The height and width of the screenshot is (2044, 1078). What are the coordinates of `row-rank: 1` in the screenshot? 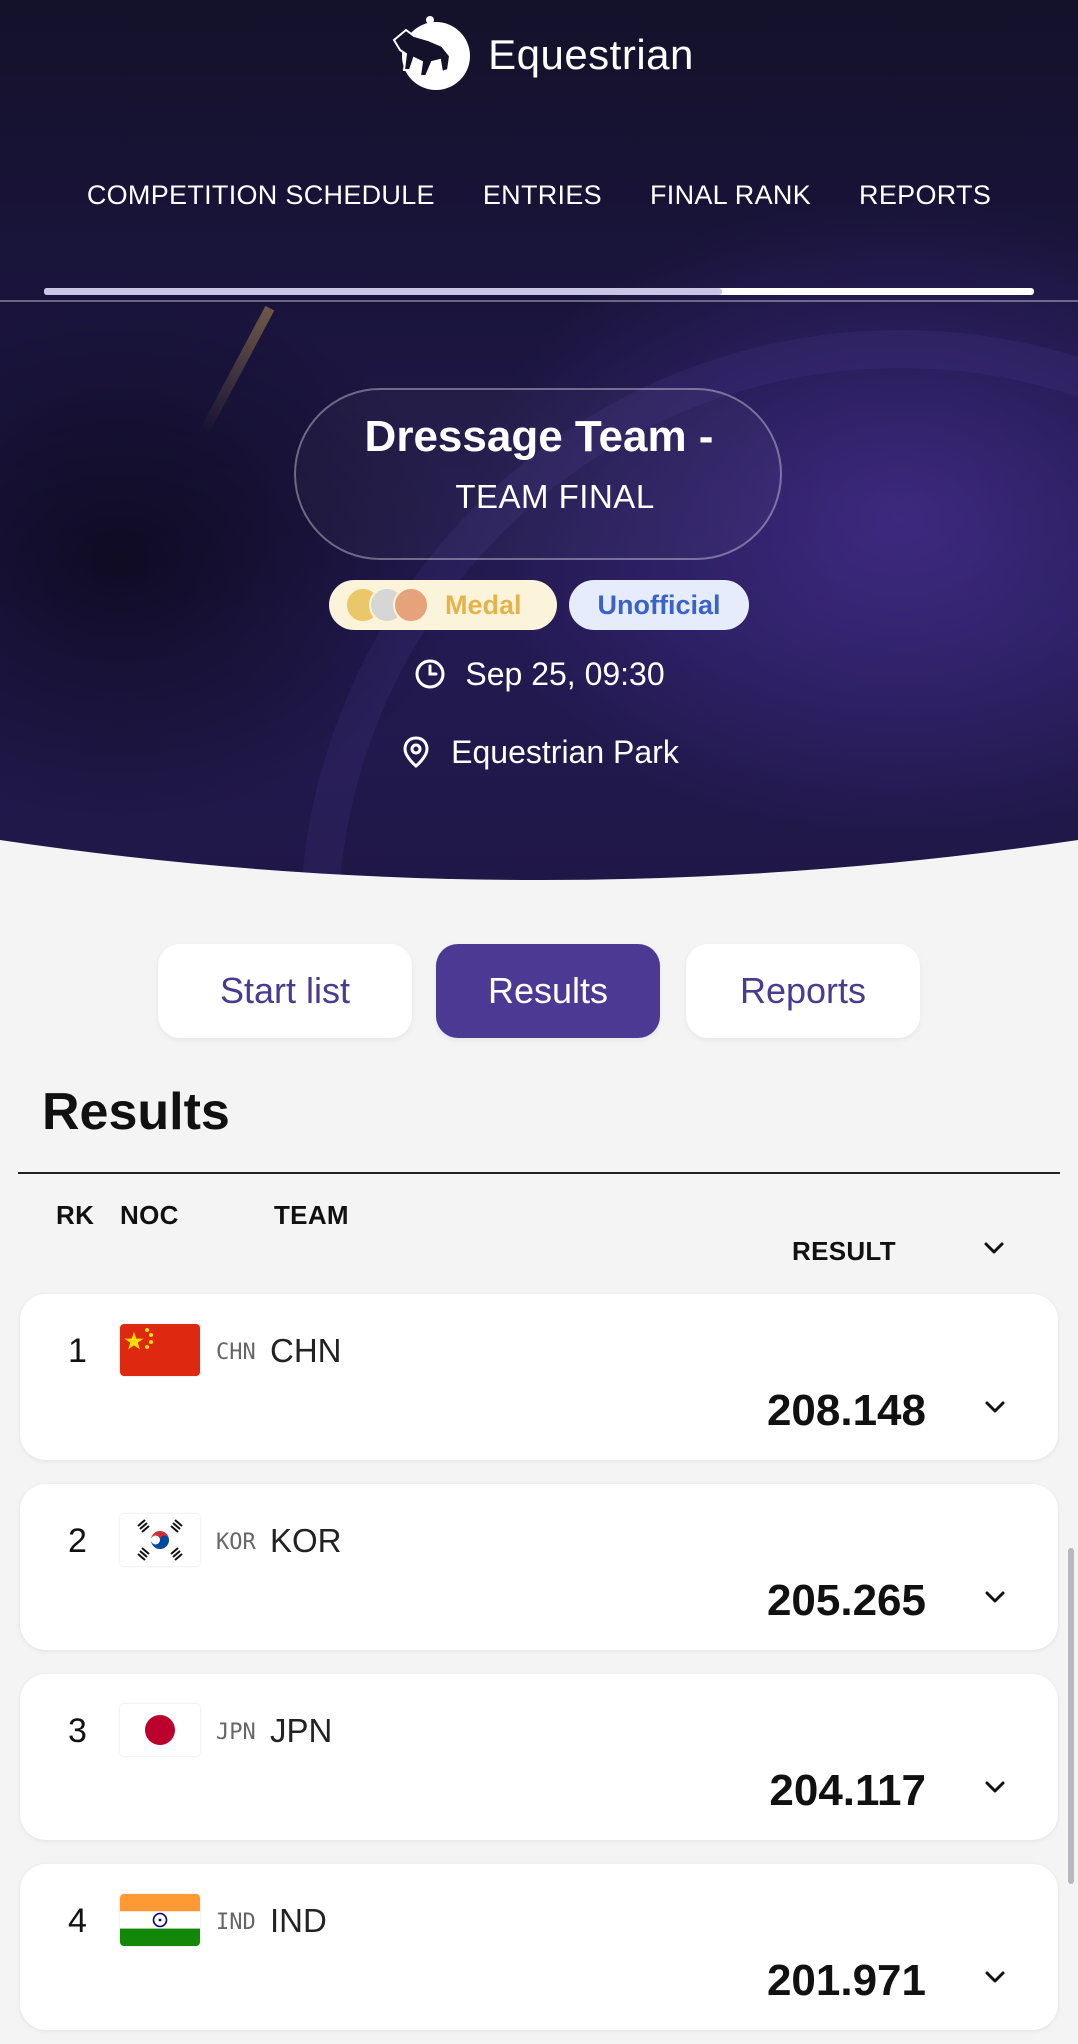 It's located at (77, 1351).